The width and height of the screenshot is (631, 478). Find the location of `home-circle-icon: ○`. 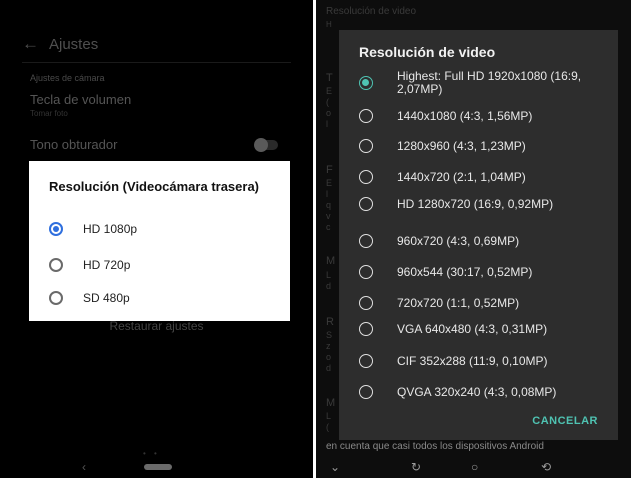

home-circle-icon: ○ is located at coordinates (474, 467).